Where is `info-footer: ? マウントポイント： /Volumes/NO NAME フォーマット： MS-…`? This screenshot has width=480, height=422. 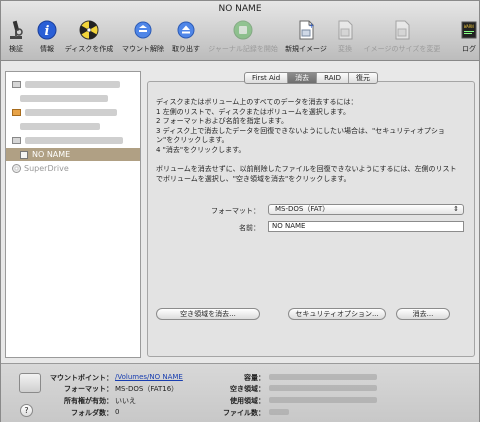
info-footer: ? マウントポイント： /Volumes/NO NAME フォーマット： MS-… is located at coordinates (240, 392).